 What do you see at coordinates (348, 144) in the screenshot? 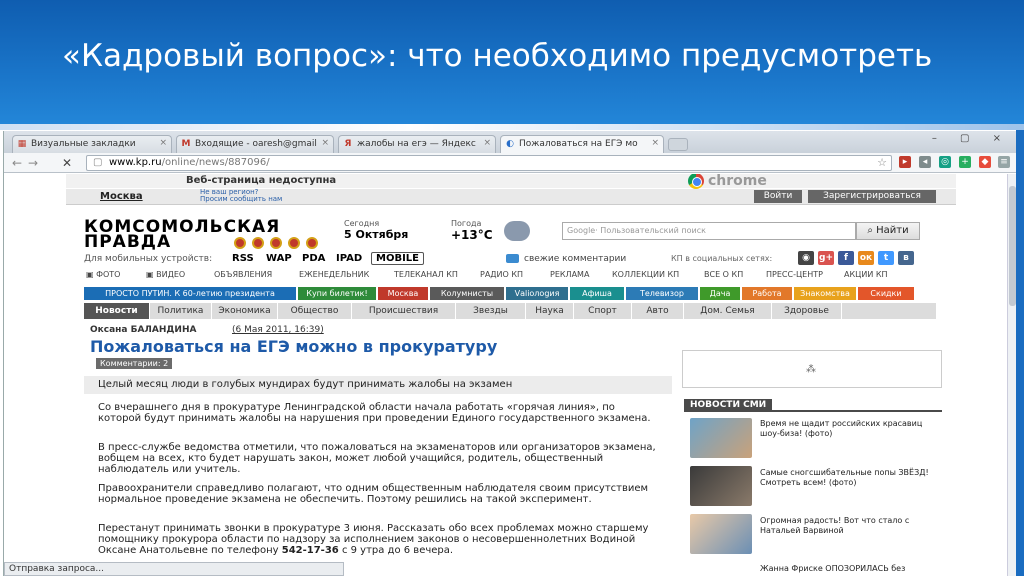
I see `yandex-icon: Я` at bounding box center [348, 144].